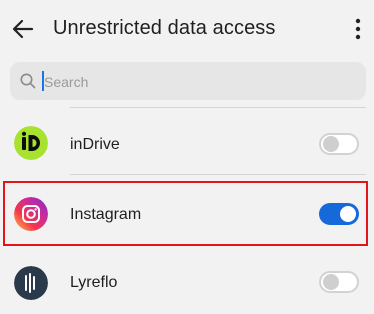 Image resolution: width=374 pixels, height=314 pixels. Describe the element at coordinates (358, 29) in the screenshot. I see `more-vertical-icon` at that location.